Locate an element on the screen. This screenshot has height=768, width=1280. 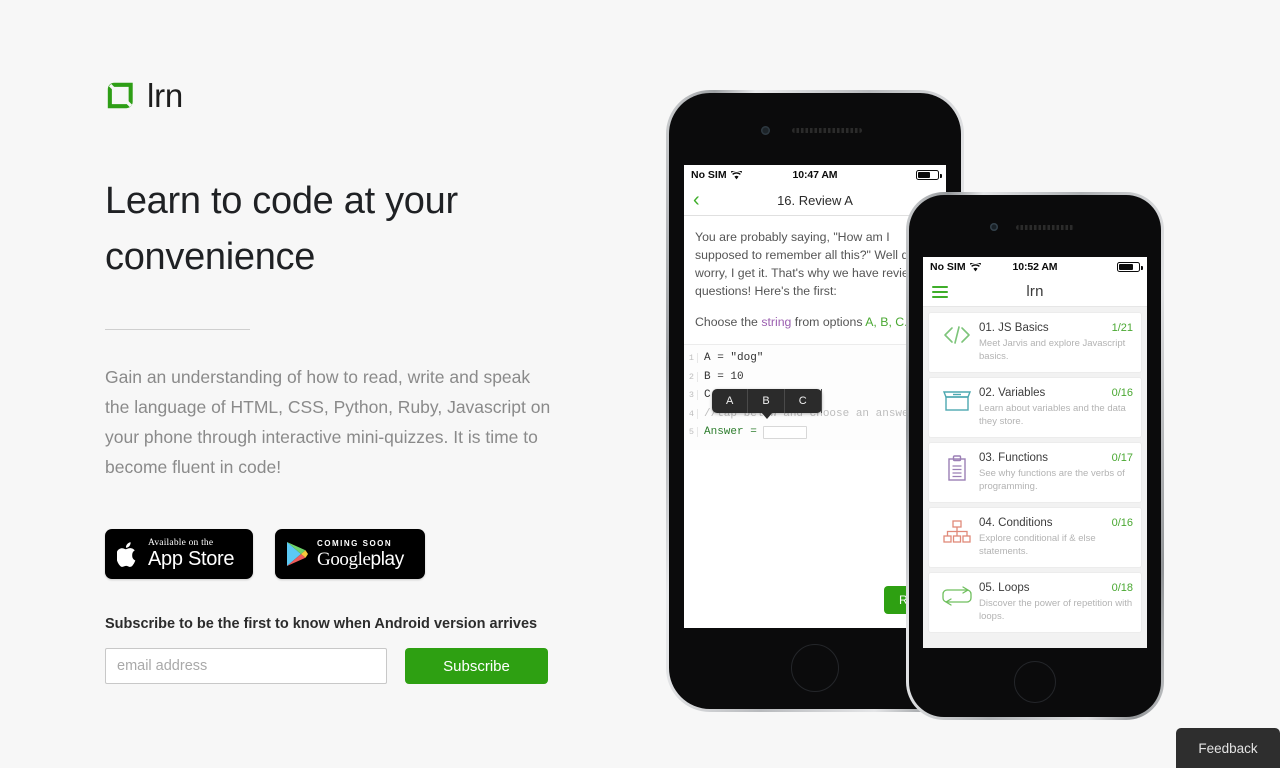
phone1-status-bar: No SIM 10:47 AM is located at coordinates (815, 175).